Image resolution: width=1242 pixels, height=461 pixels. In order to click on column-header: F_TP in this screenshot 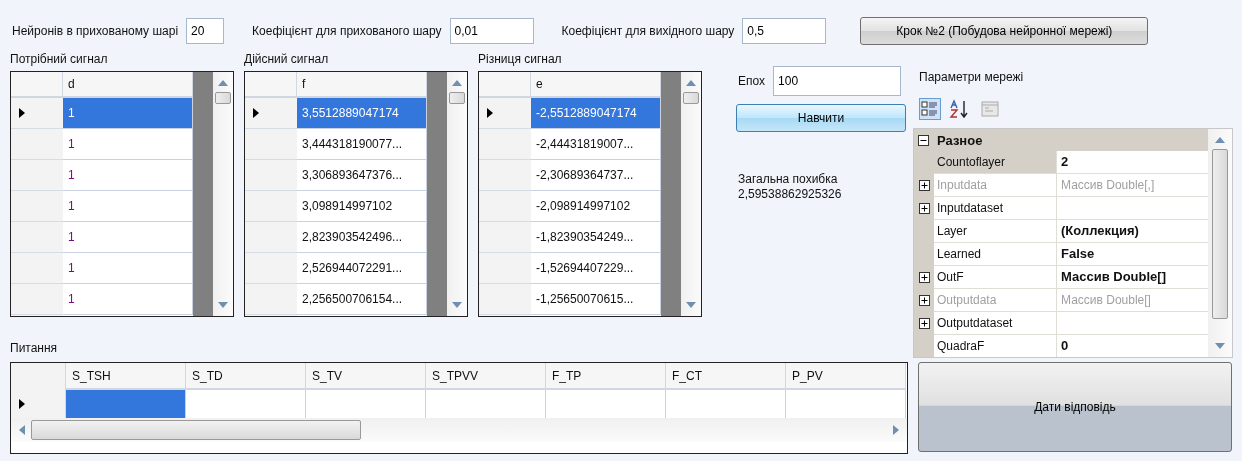, I will do `click(606, 376)`.